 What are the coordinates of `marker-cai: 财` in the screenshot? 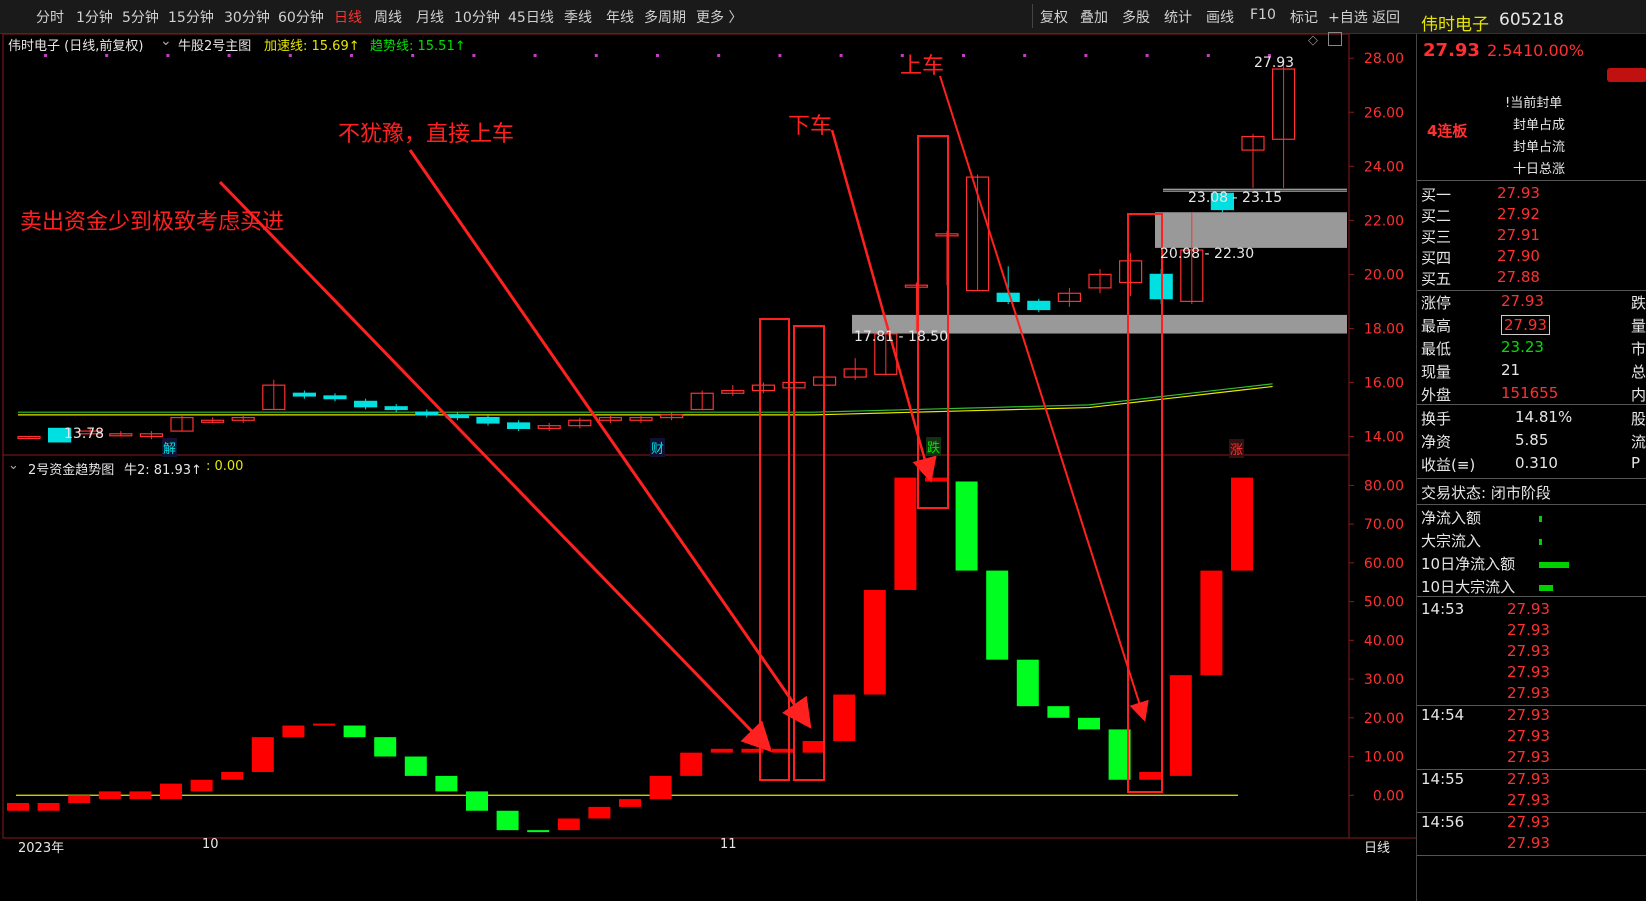 It's located at (658, 447).